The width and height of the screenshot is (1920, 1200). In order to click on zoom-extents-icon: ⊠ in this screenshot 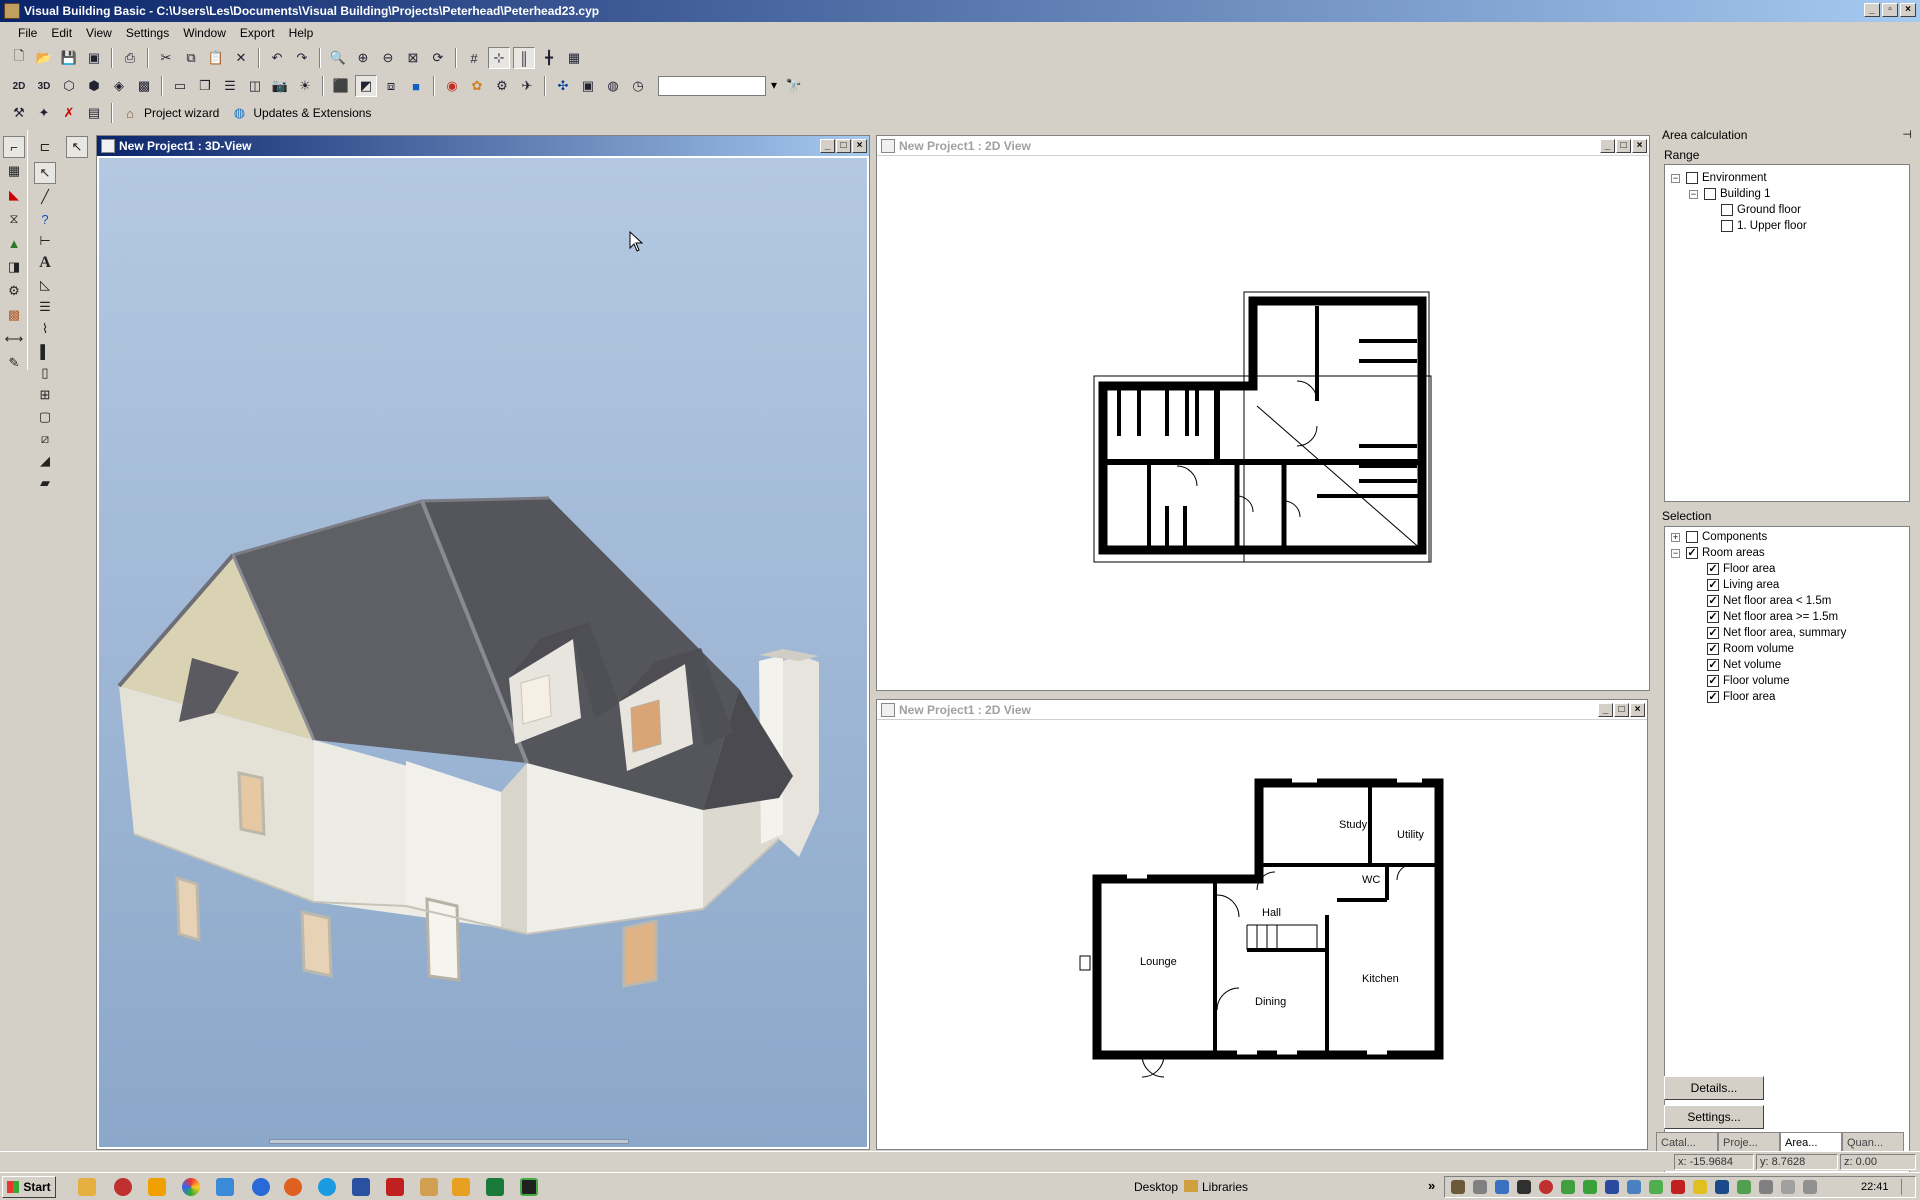, I will do `click(413, 58)`.